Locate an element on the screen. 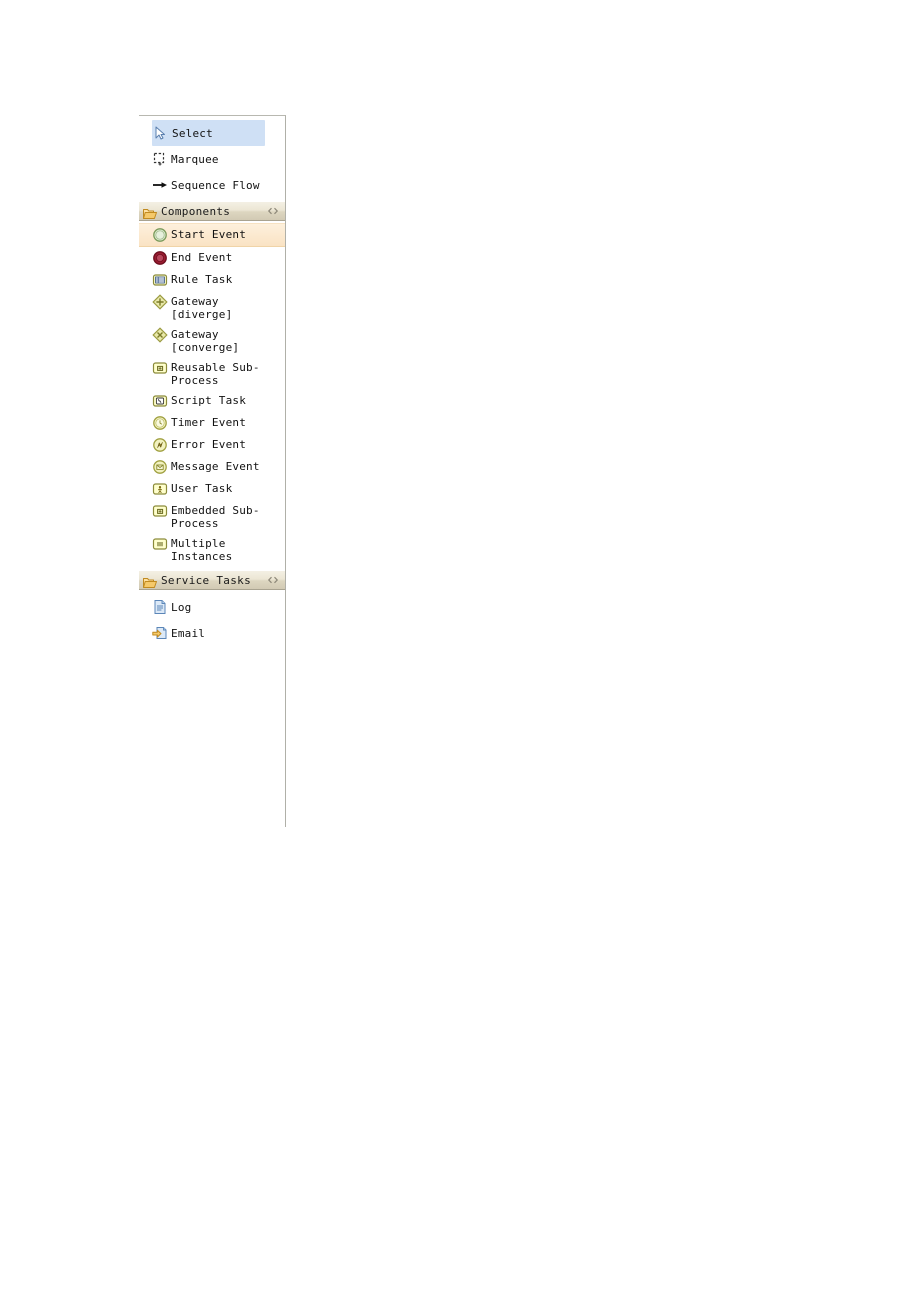 This screenshot has height=1302, width=920. palette-item-gateway-diverge: Gateway [diverge] is located at coordinates (212, 307).